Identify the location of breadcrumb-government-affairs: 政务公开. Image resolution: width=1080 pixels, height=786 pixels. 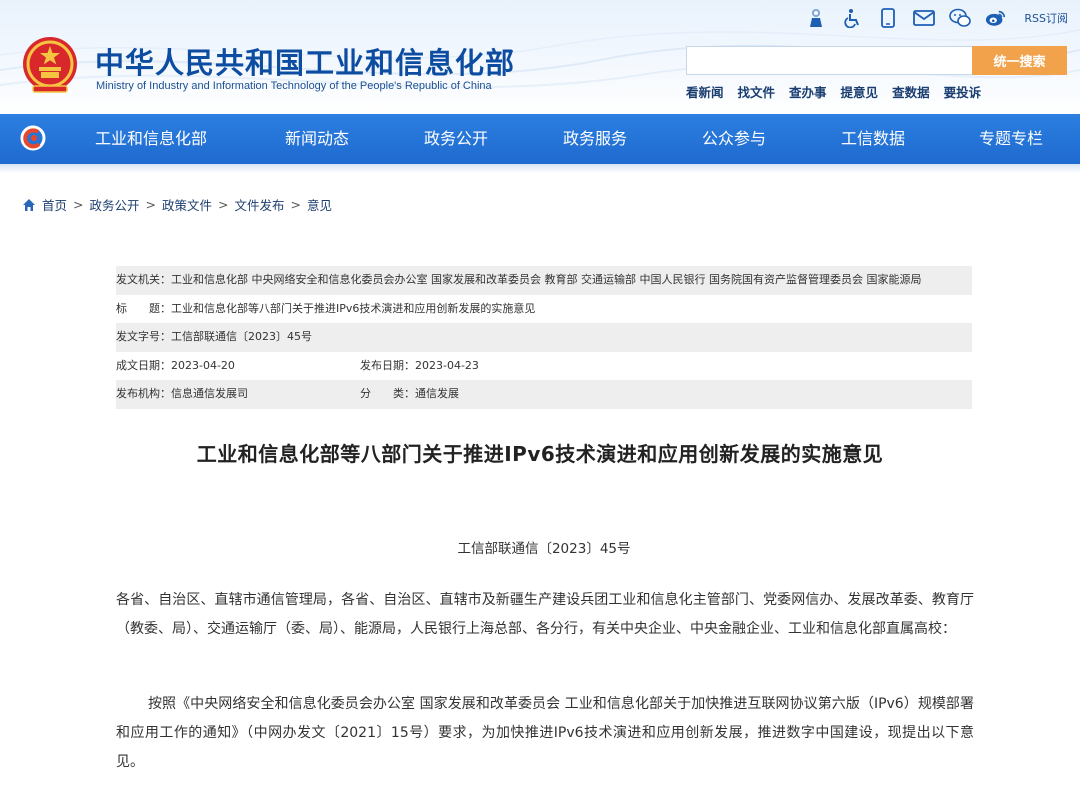
(115, 204).